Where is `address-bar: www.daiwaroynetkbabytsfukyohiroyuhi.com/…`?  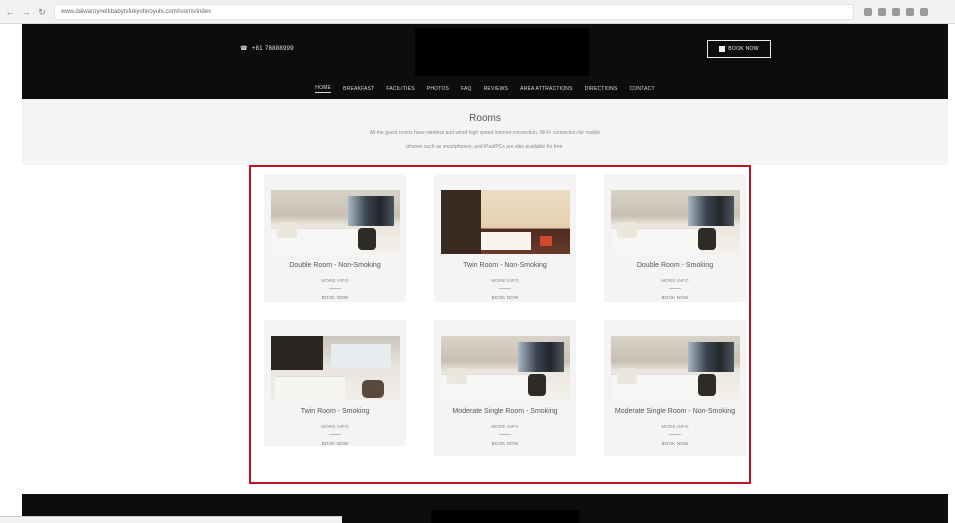
address-bar: www.daiwaroynetkbabytsfukyohiroyuhi.com/… is located at coordinates (454, 11).